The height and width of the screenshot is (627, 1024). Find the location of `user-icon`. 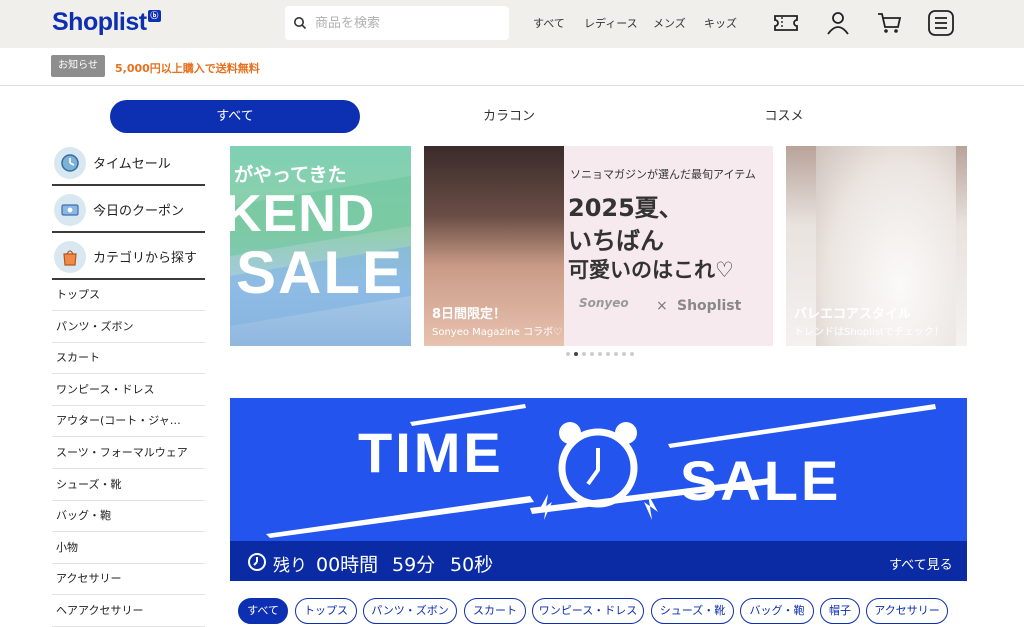

user-icon is located at coordinates (838, 23).